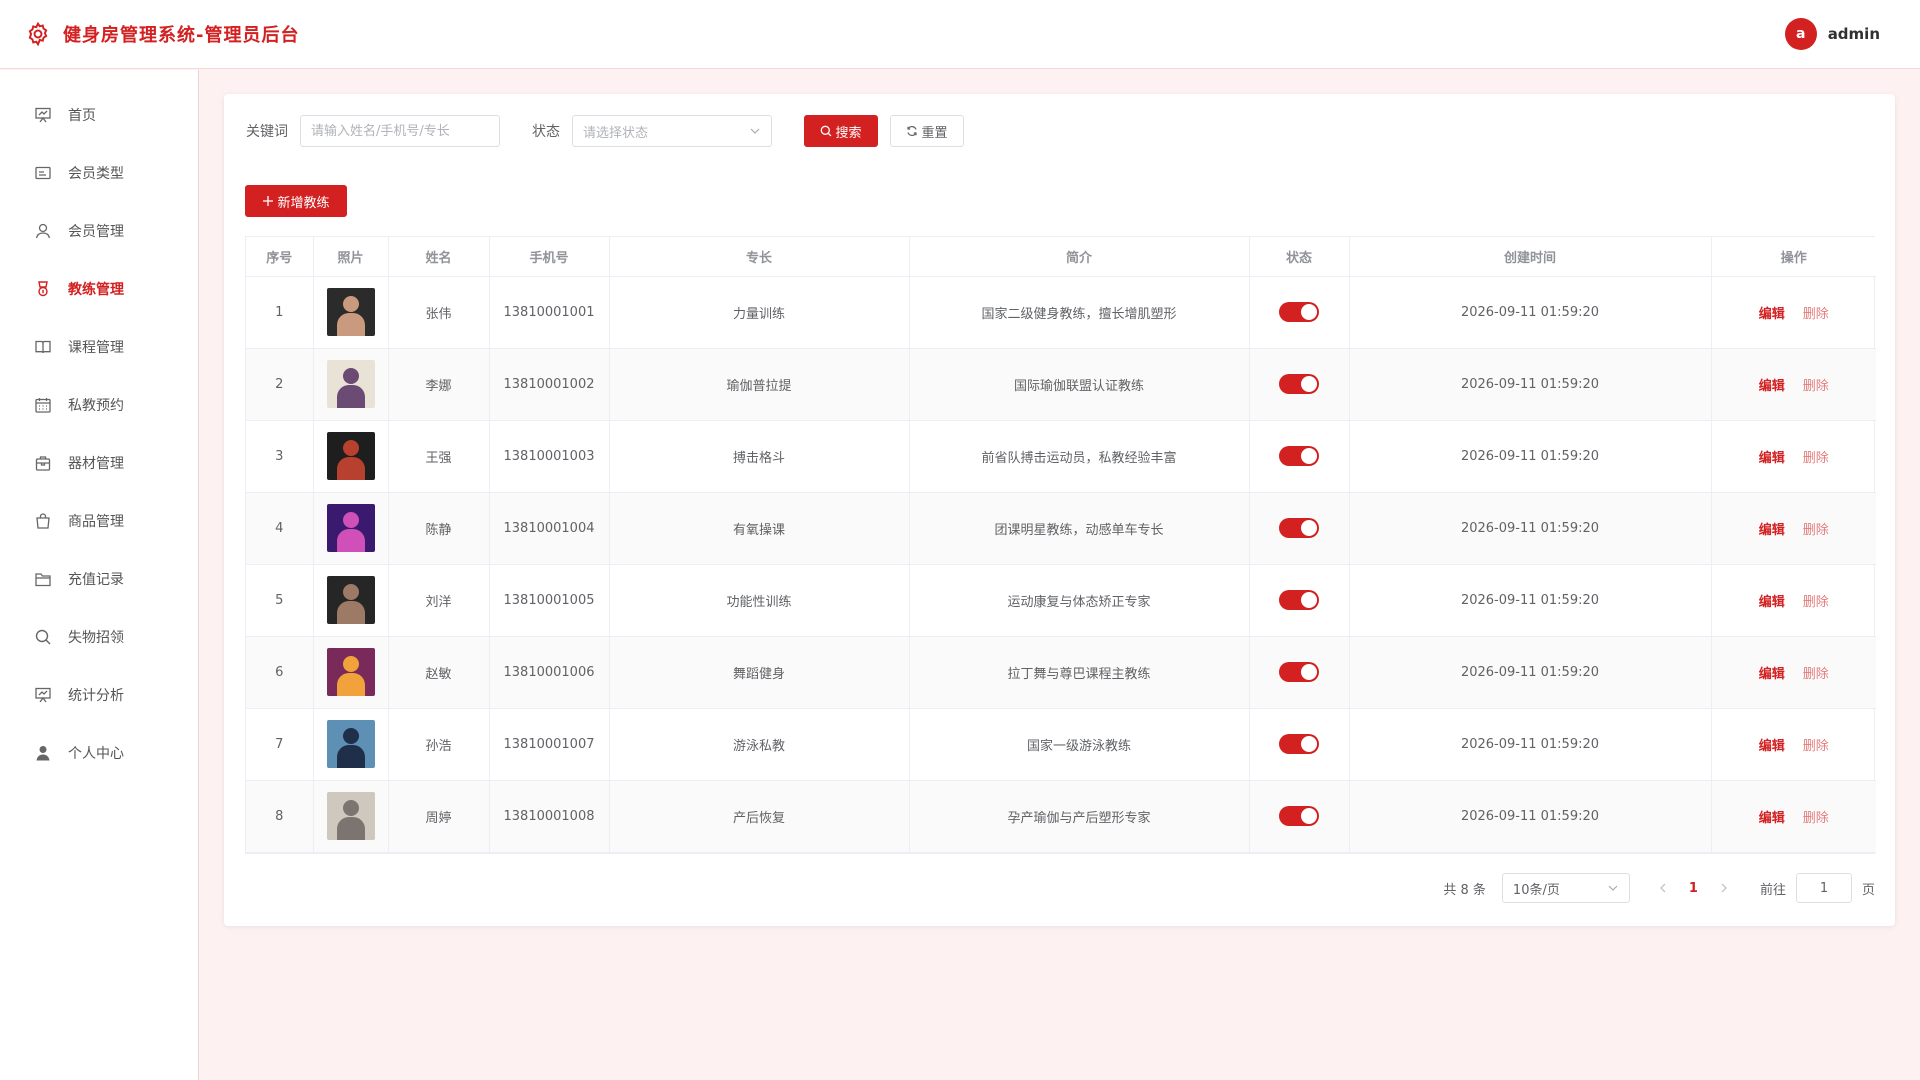 This screenshot has width=1920, height=1080. What do you see at coordinates (280, 528) in the screenshot?
I see `cell-index: 4` at bounding box center [280, 528].